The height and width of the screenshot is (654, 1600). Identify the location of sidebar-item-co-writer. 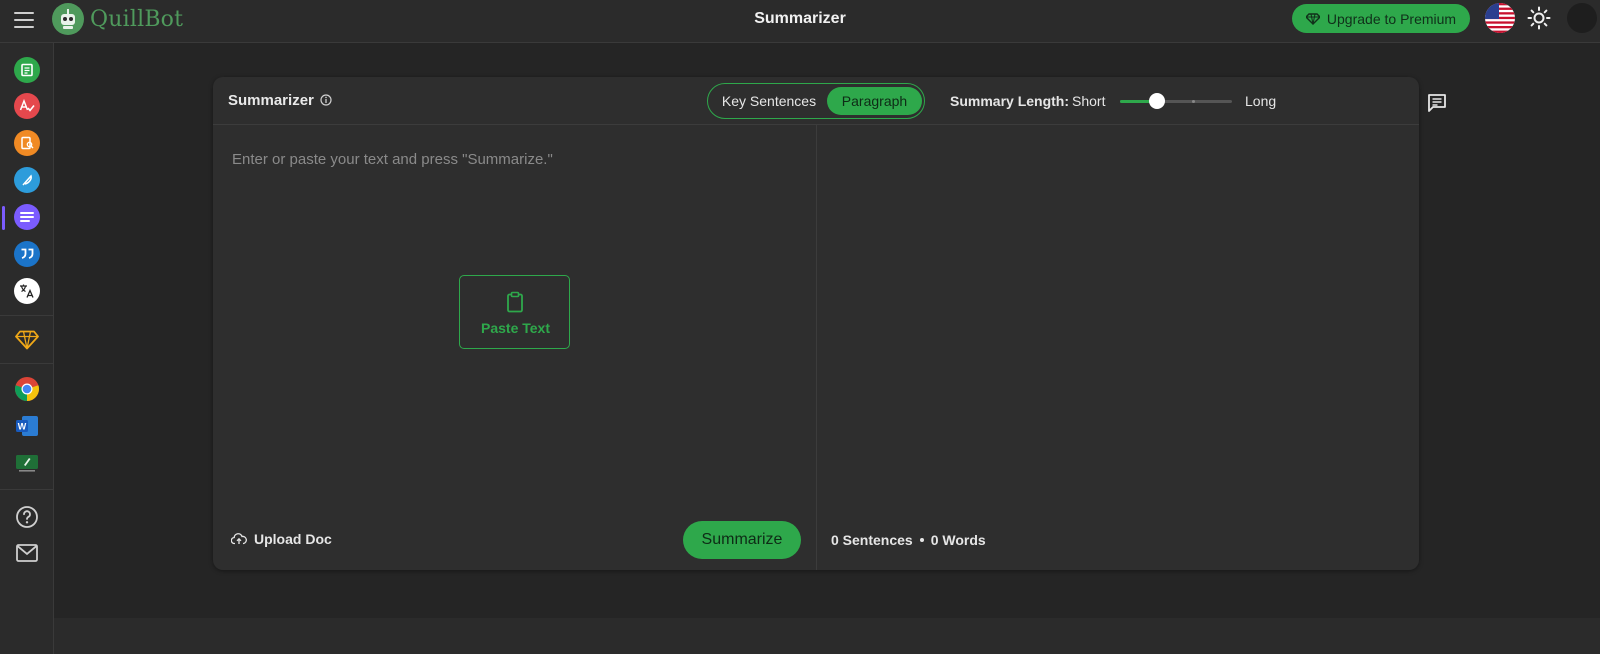
(27, 180).